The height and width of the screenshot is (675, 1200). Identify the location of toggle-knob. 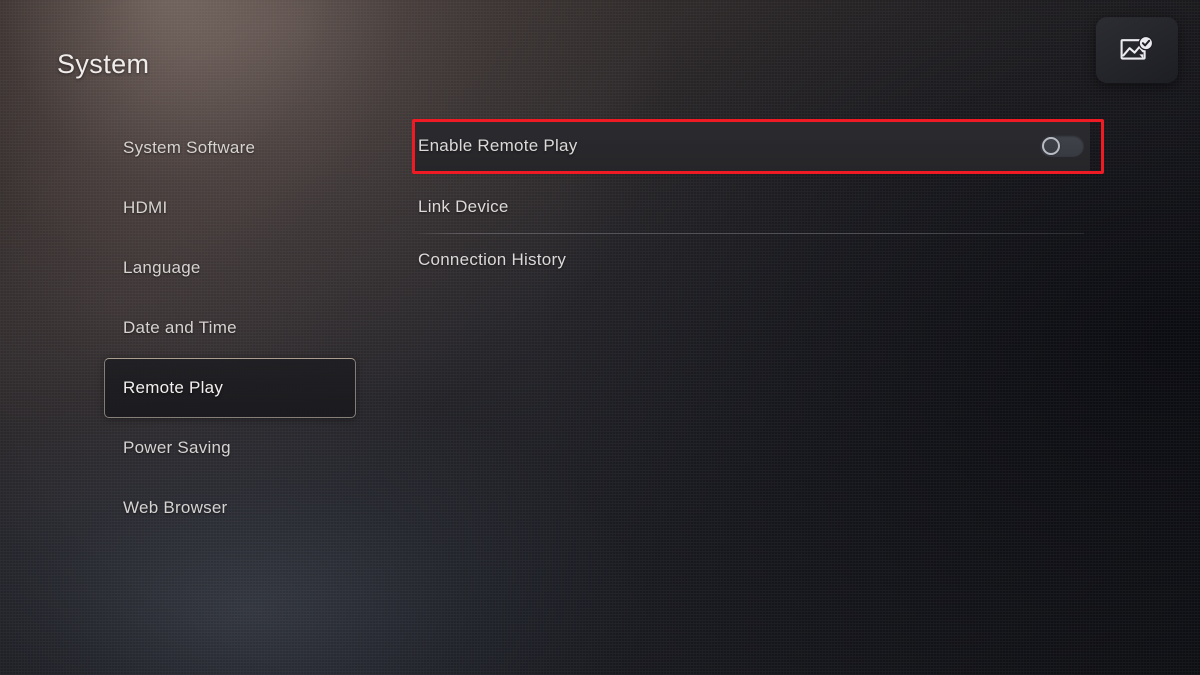
(1051, 146).